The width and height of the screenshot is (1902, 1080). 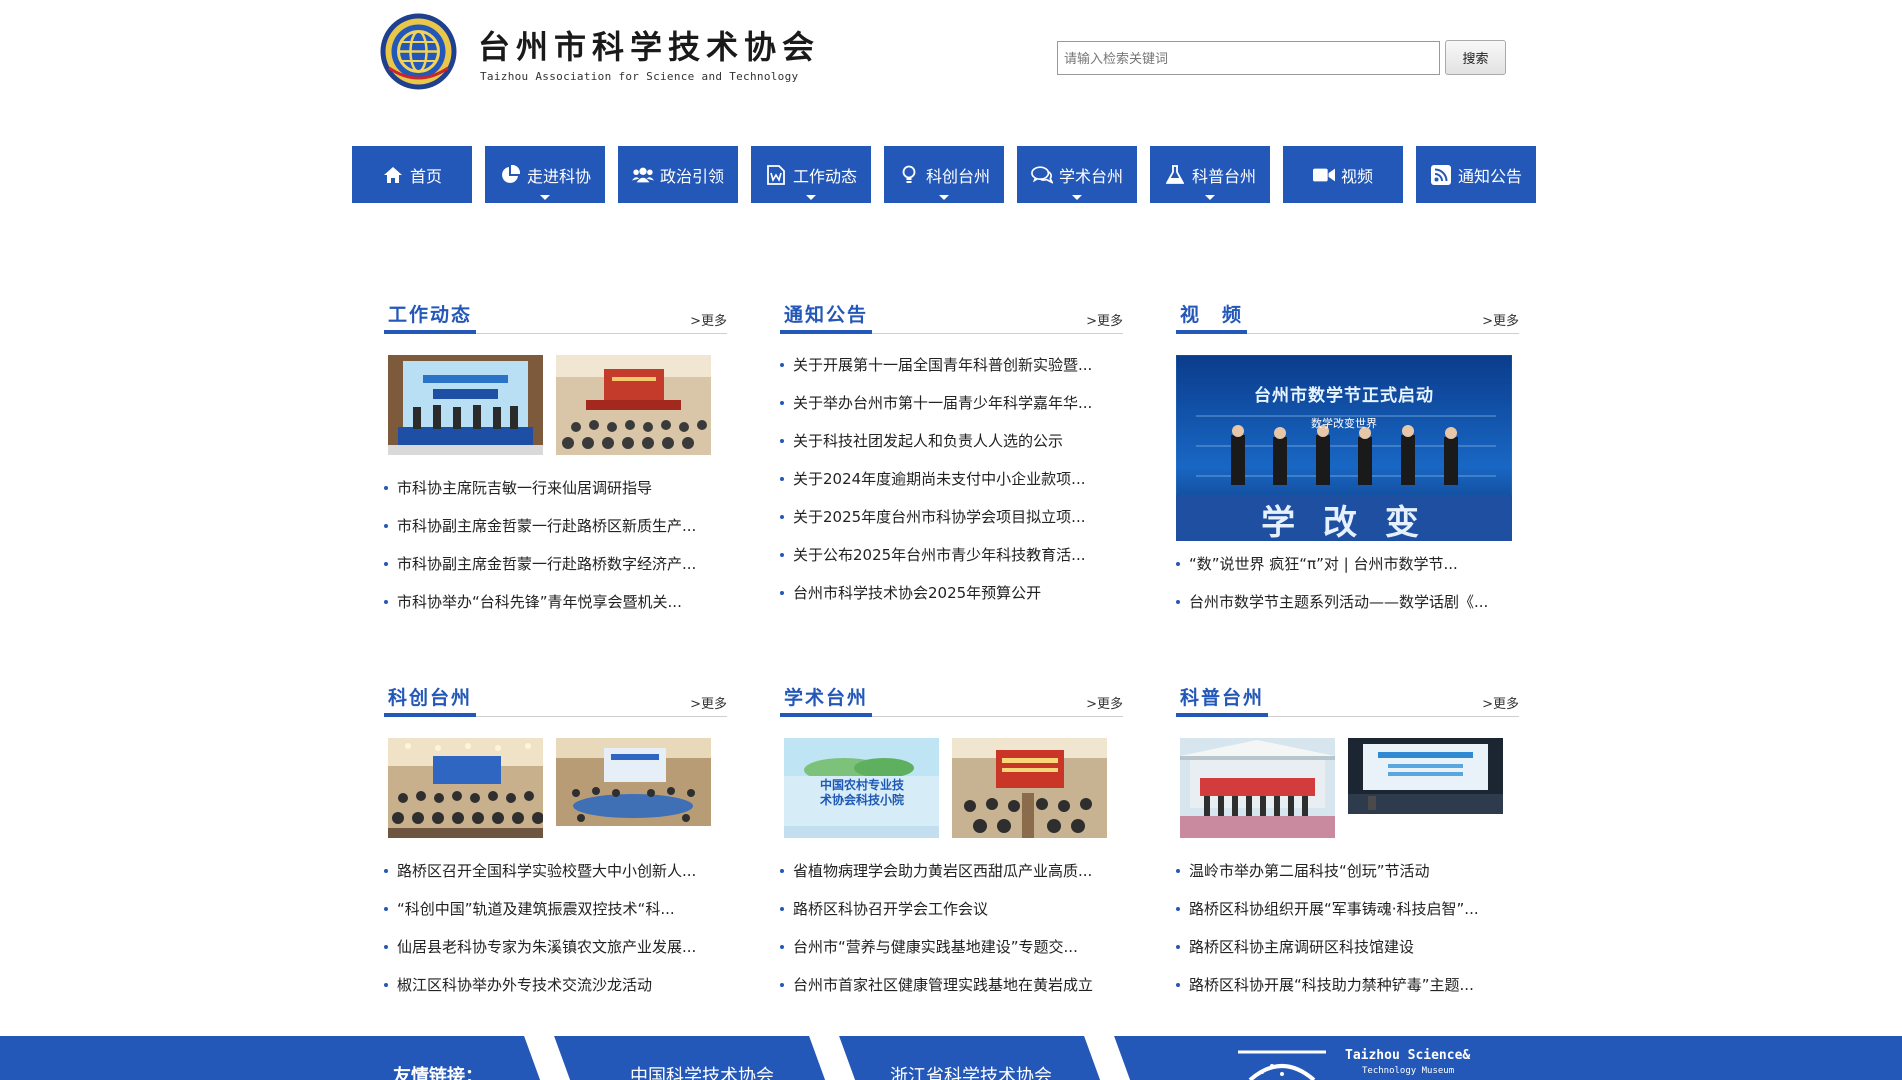 What do you see at coordinates (1042, 175) in the screenshot?
I see `chat-bubbles-icon` at bounding box center [1042, 175].